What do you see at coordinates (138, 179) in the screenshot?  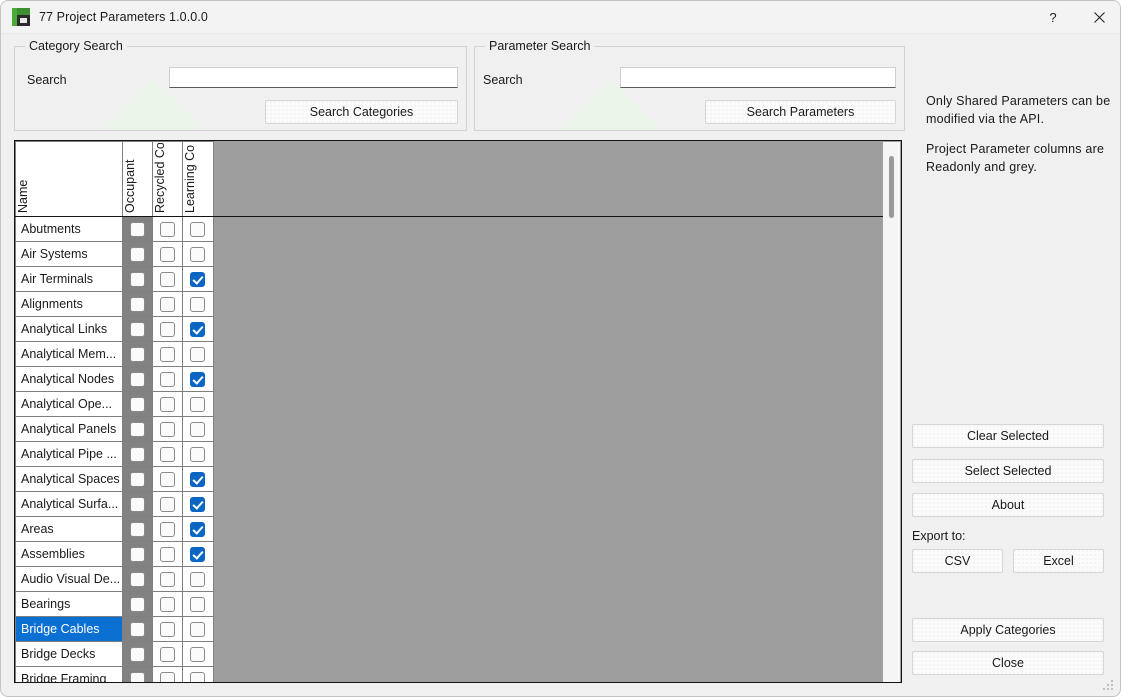 I see `column-header-occupant: Occupant` at bounding box center [138, 179].